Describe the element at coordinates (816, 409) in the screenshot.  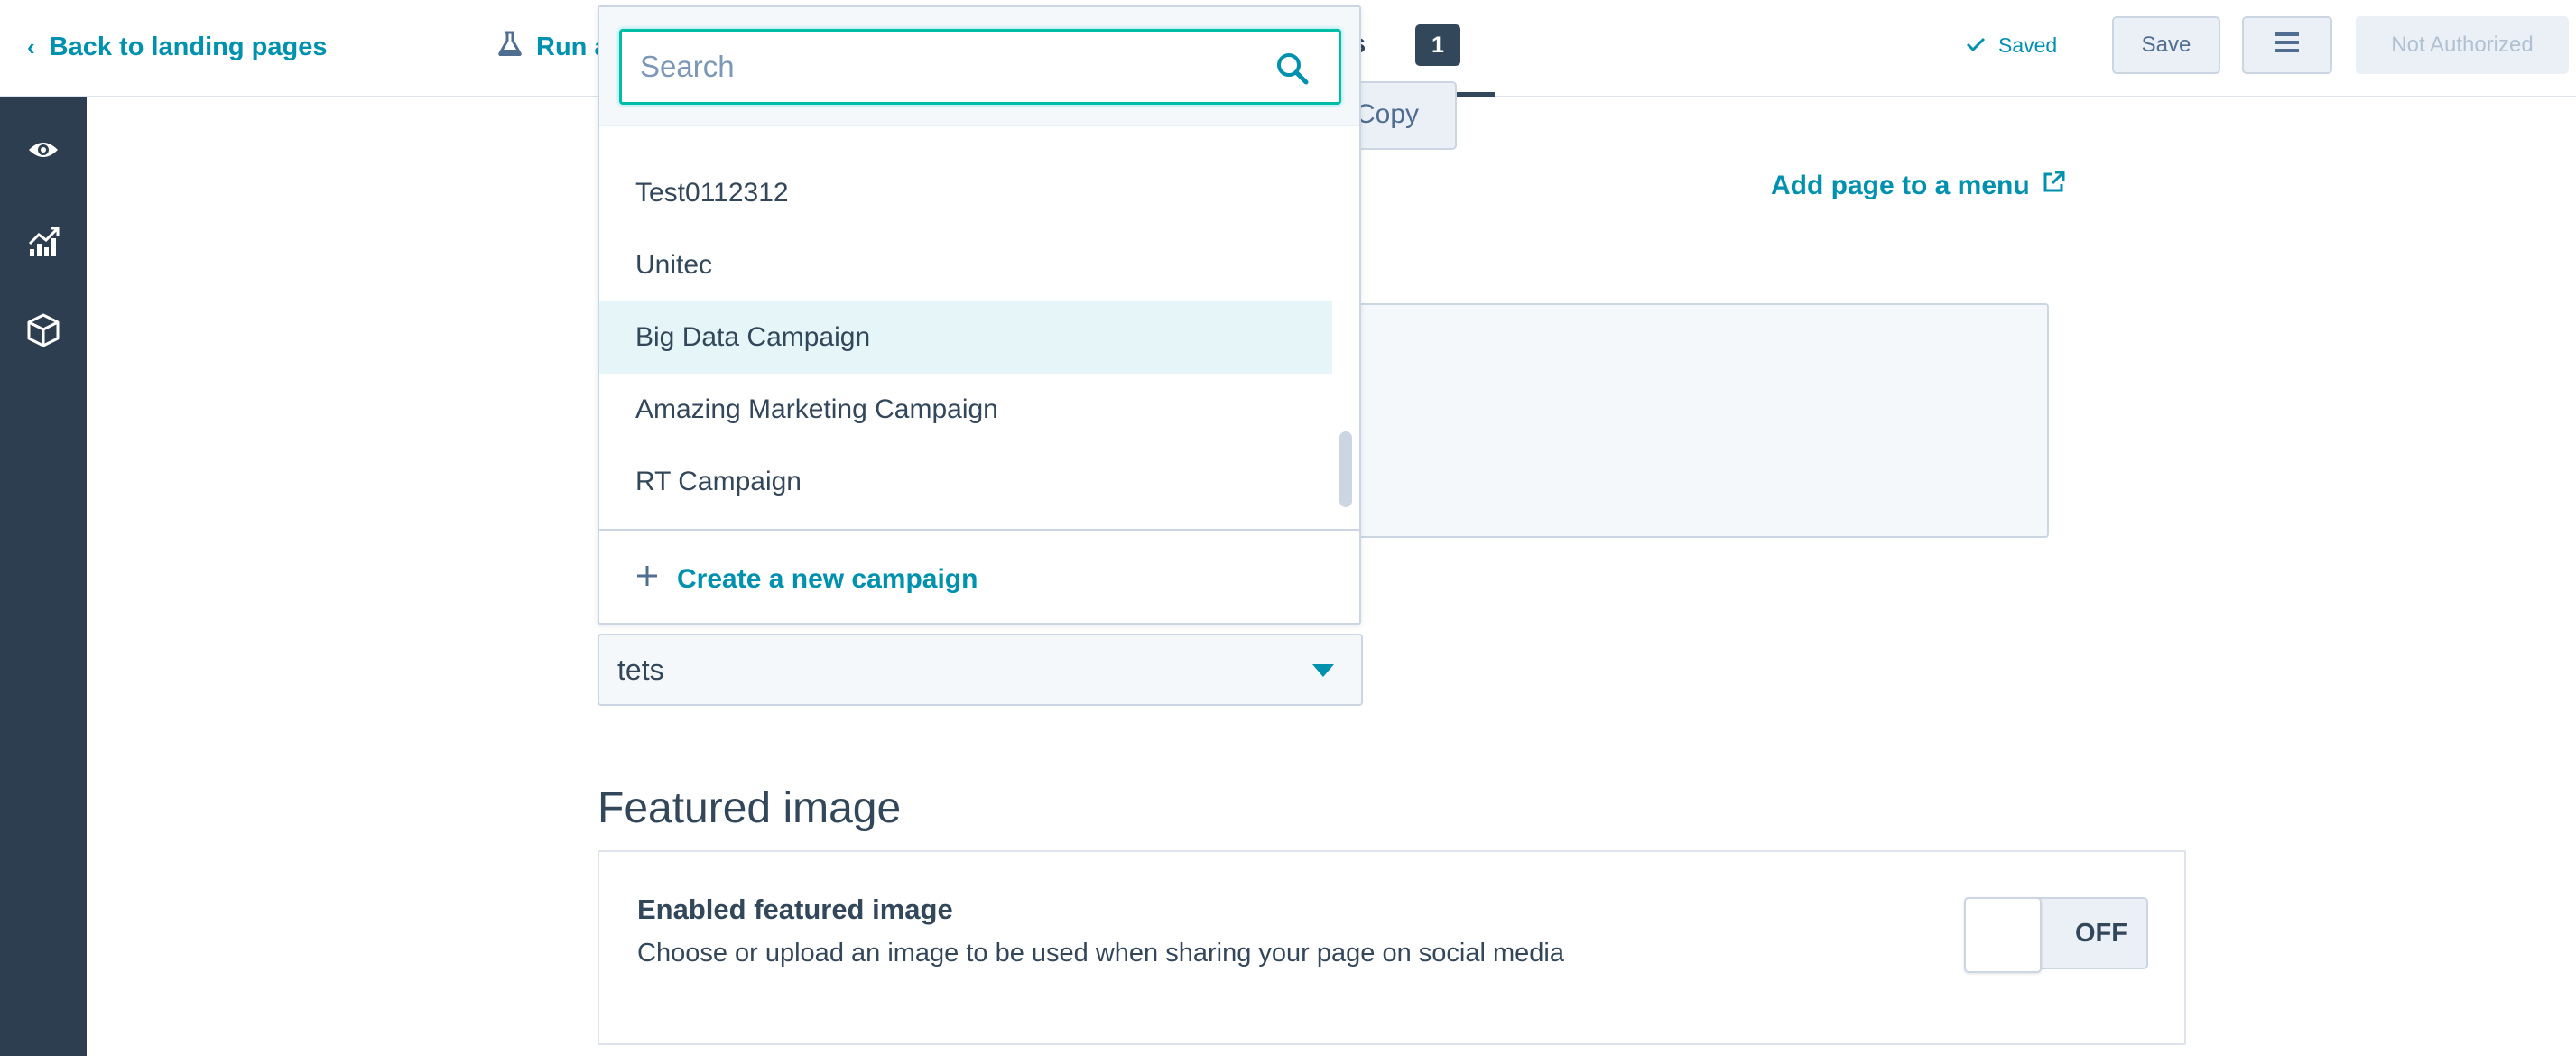
I see `campaign-option-label: Amazing Marketing Campaign` at that location.